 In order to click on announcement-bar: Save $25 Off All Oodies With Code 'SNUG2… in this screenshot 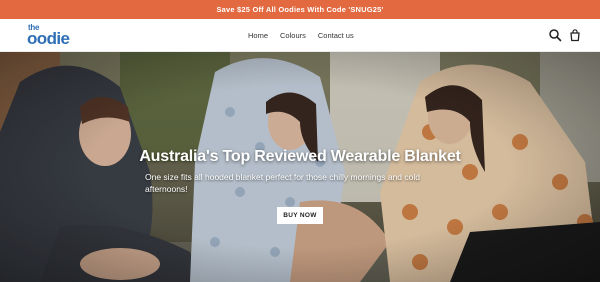, I will do `click(300, 9)`.